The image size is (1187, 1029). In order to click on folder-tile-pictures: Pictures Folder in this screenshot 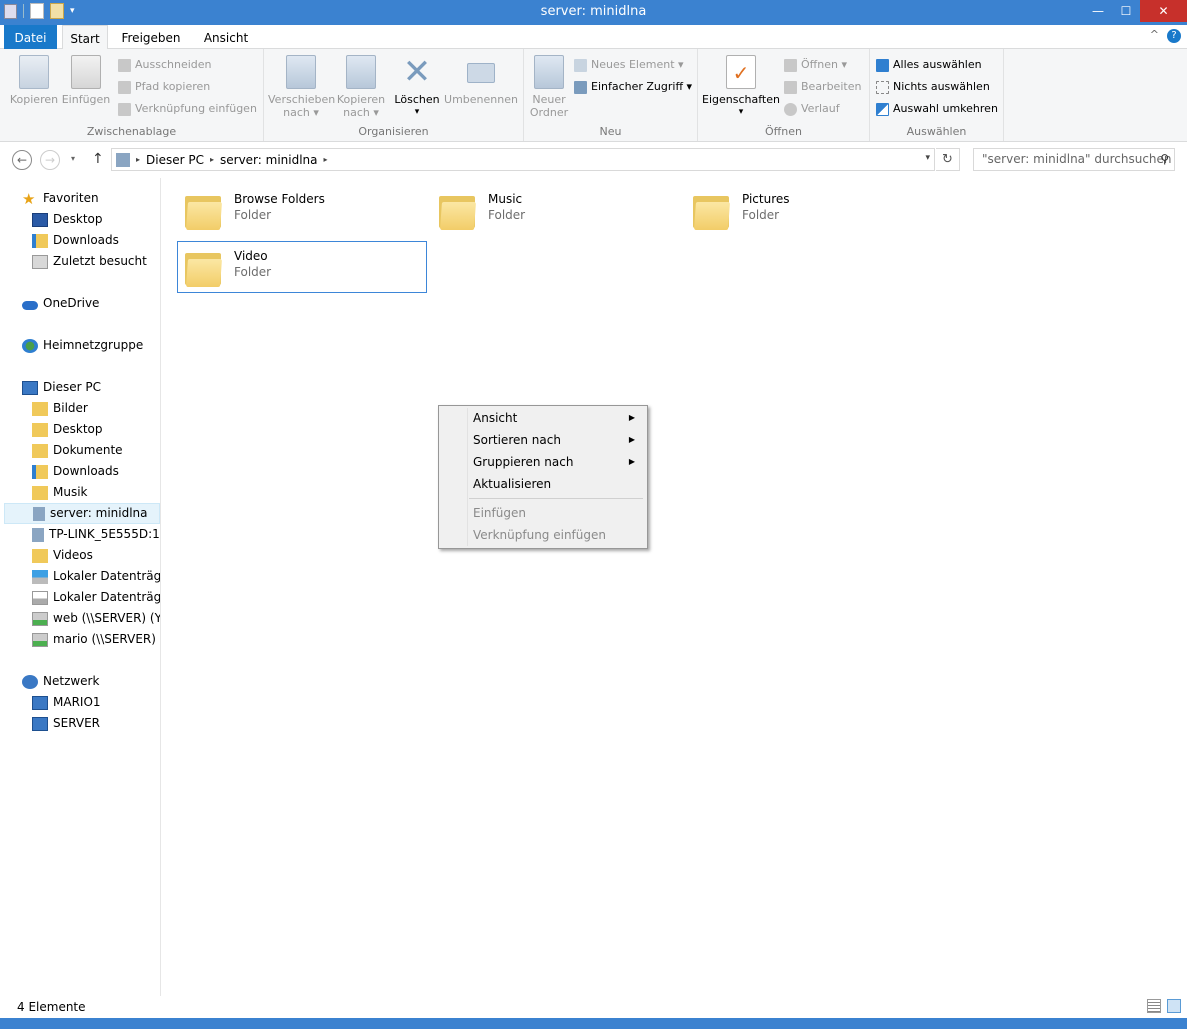, I will do `click(810, 210)`.